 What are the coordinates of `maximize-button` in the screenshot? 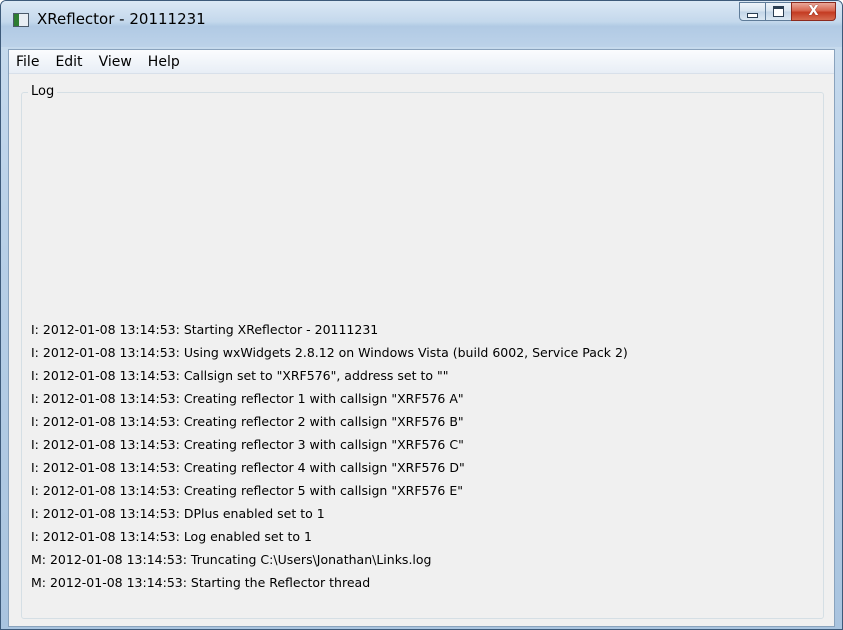 It's located at (778, 11).